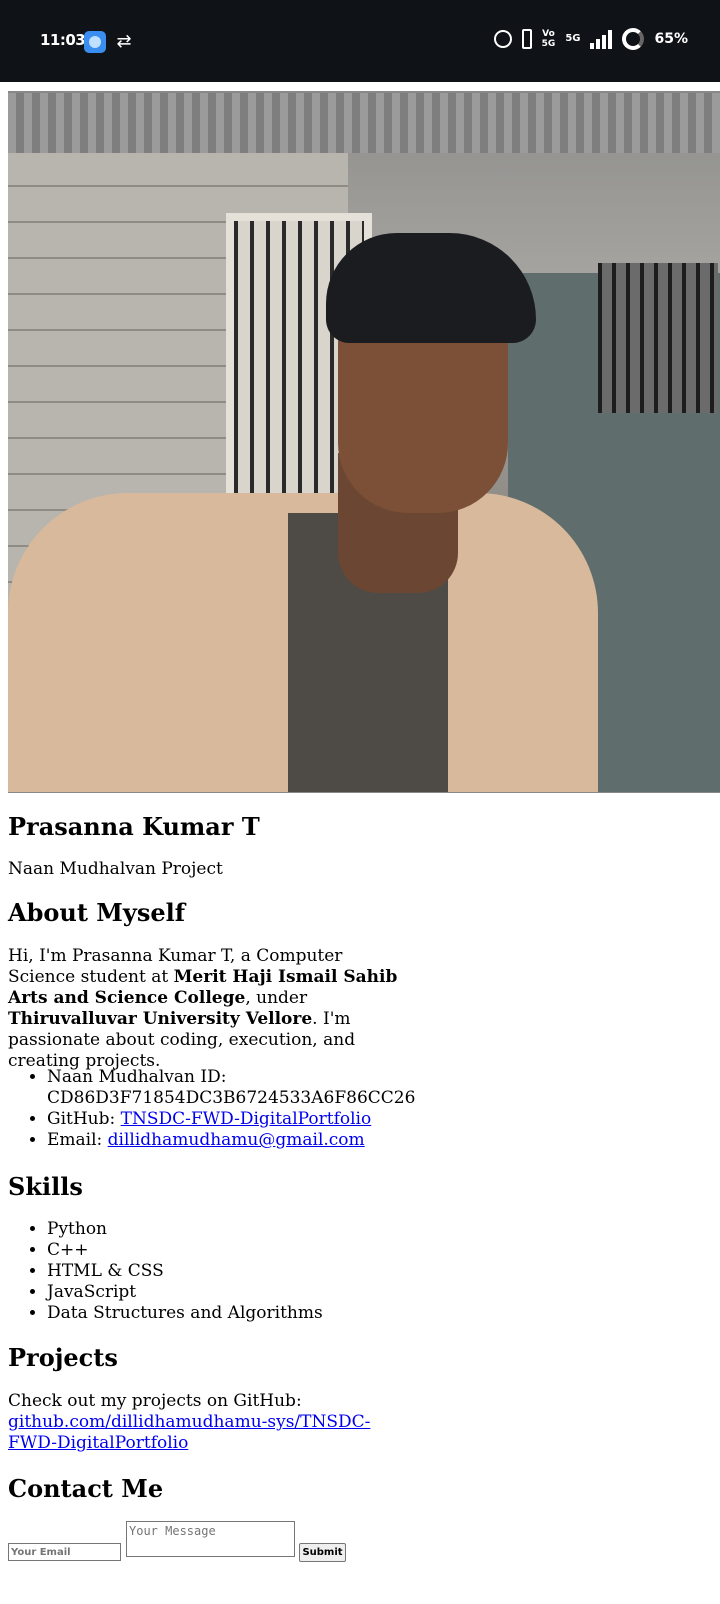 The width and height of the screenshot is (720, 1604). I want to click on profile-tagline: Naan Mudhalvan Project, so click(115, 869).